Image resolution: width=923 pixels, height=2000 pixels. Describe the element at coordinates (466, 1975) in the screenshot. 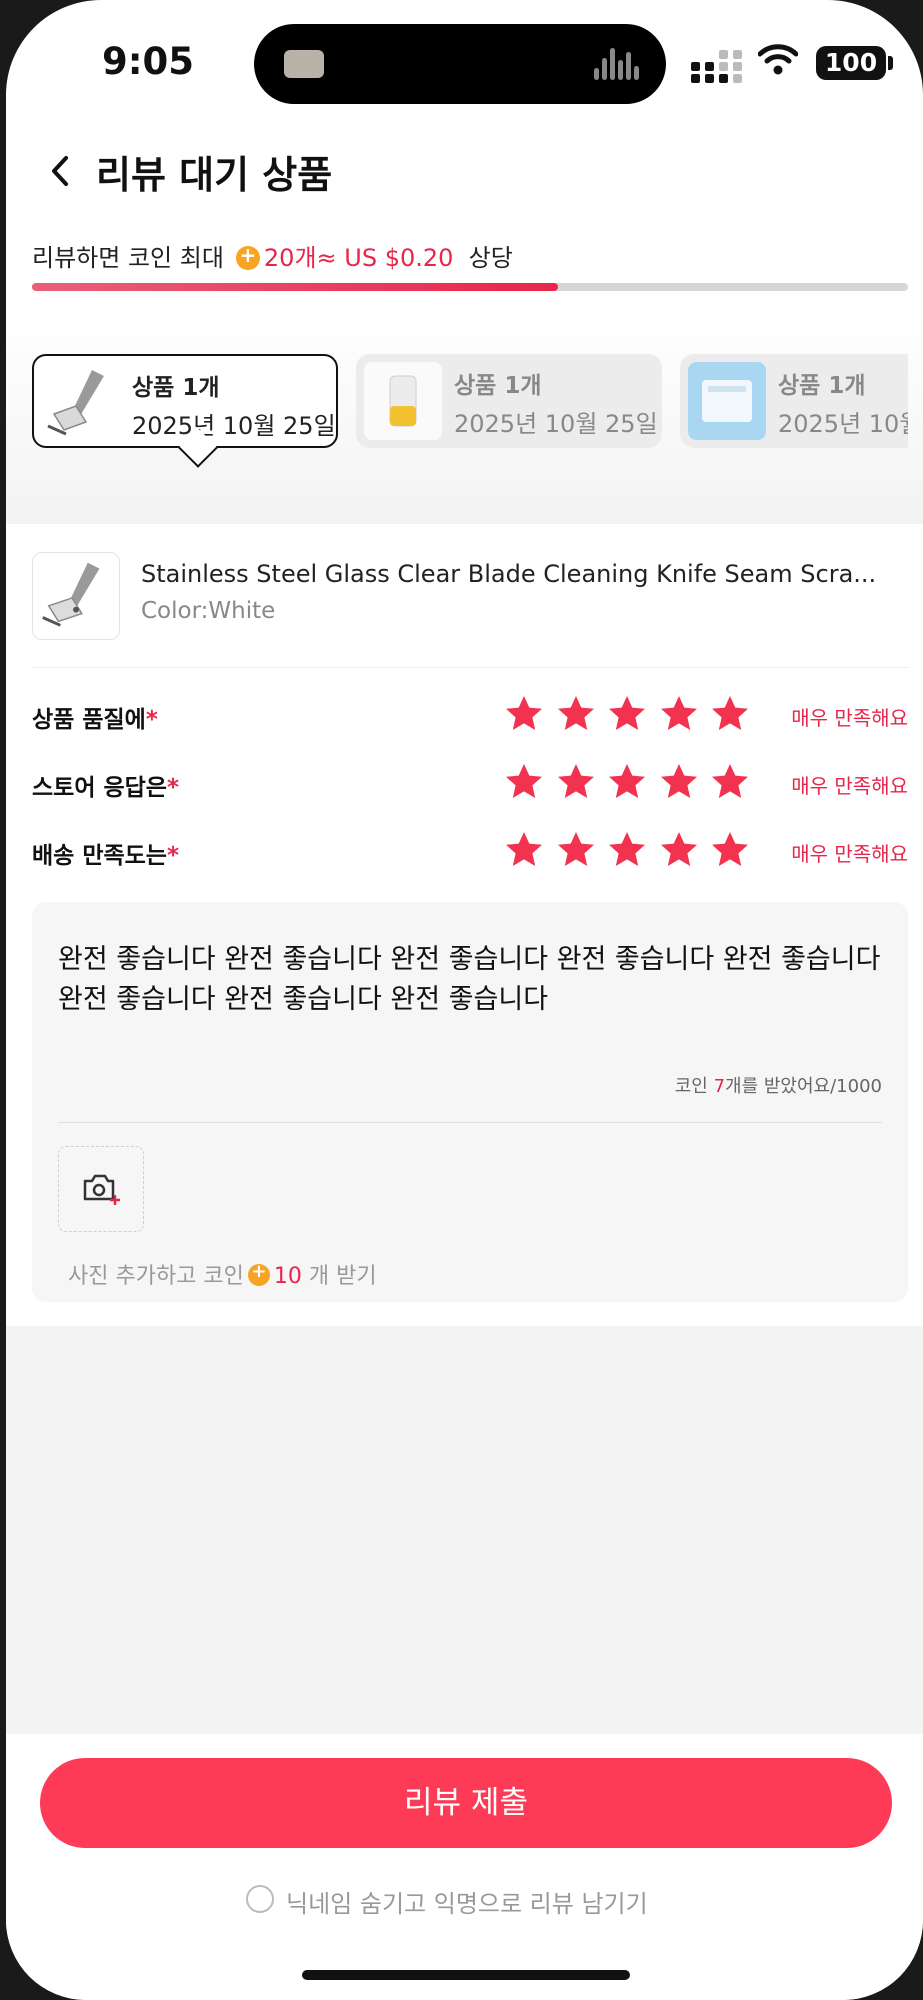

I see `home-indicator` at that location.